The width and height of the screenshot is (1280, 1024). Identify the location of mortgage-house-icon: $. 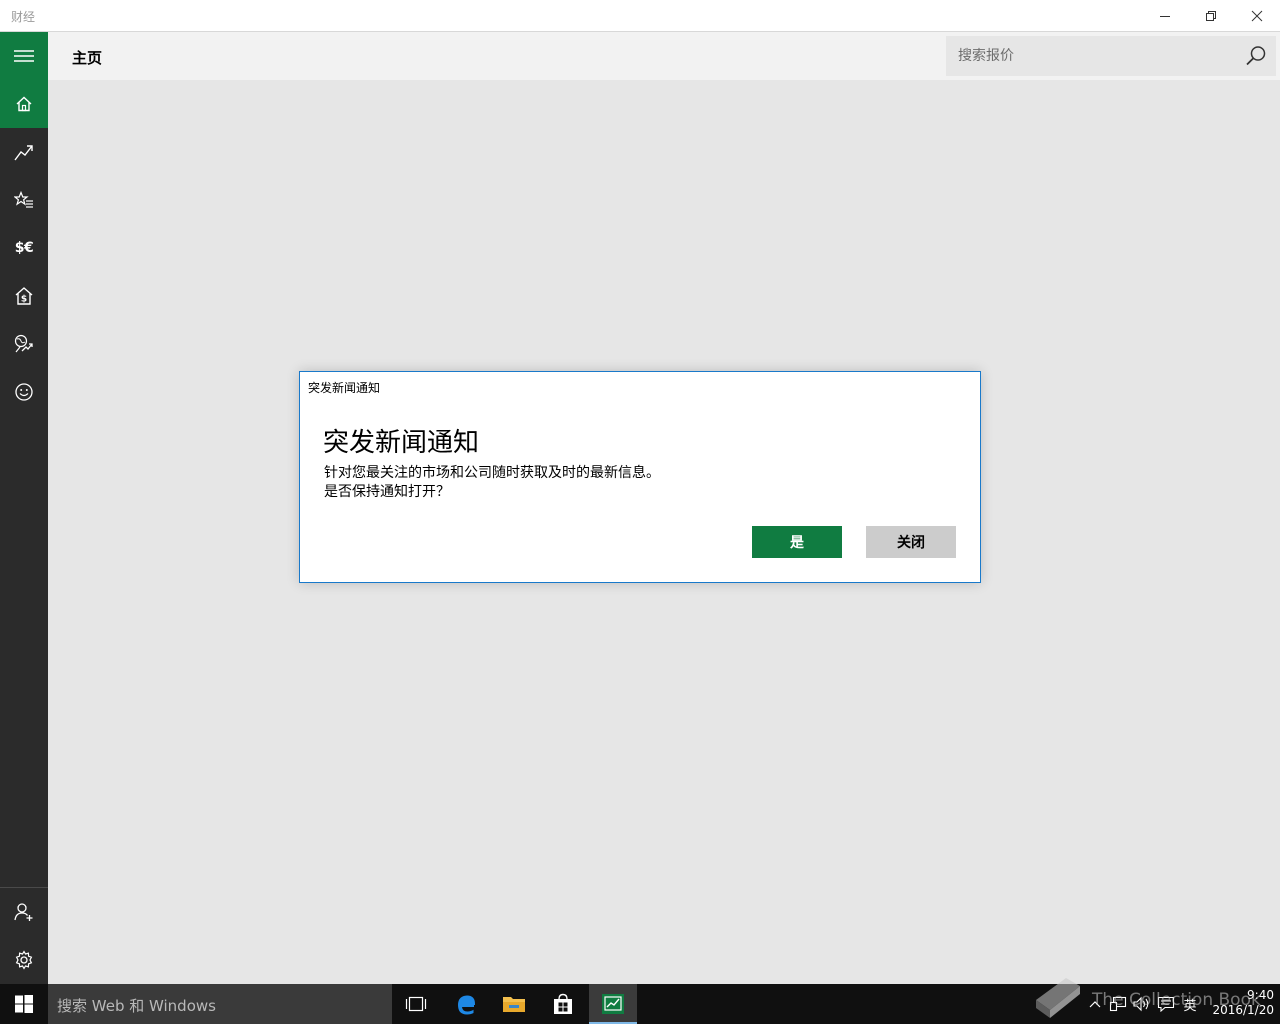
(24, 296).